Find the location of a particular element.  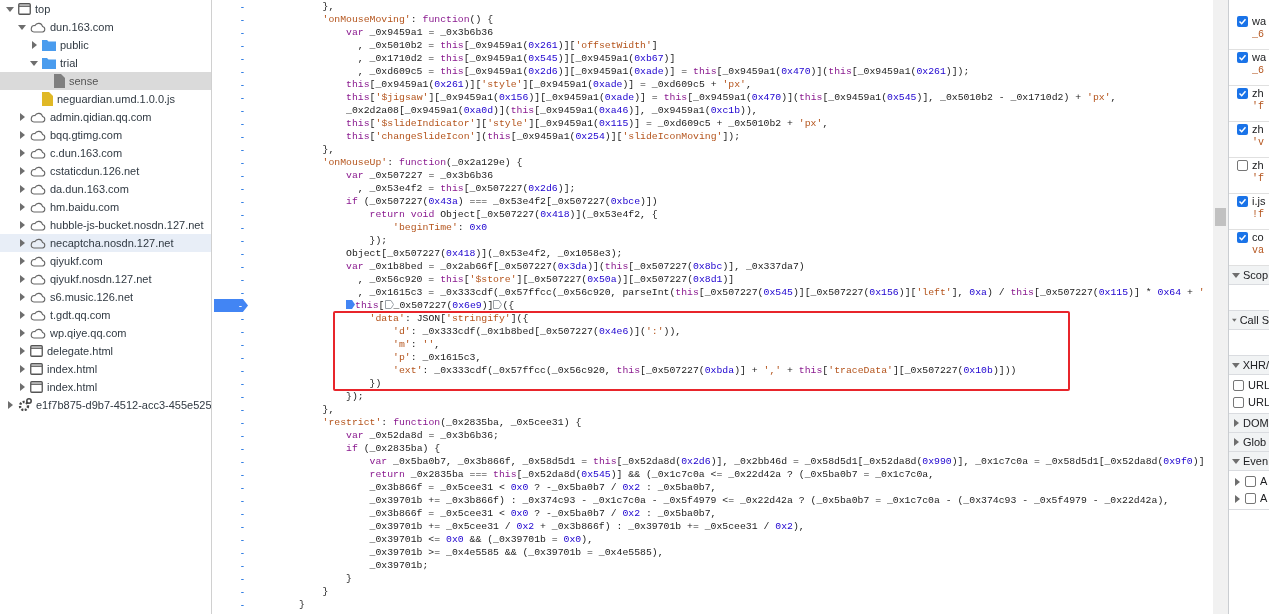

tree-item: c.dun.163.com is located at coordinates (105, 153).